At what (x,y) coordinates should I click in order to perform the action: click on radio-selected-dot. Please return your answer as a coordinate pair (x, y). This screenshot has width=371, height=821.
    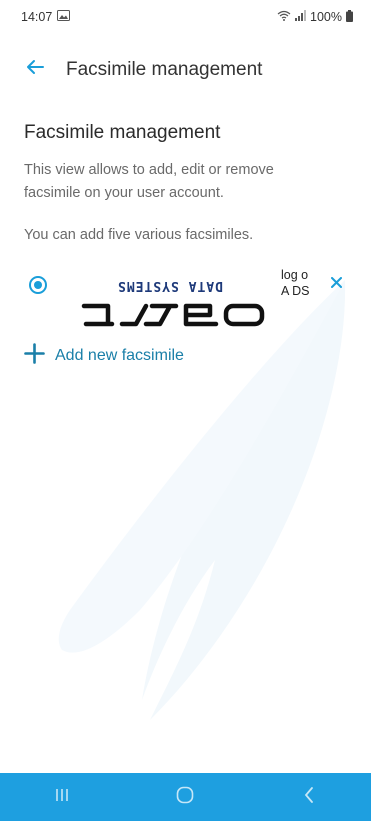
    Looking at the image, I should click on (38, 285).